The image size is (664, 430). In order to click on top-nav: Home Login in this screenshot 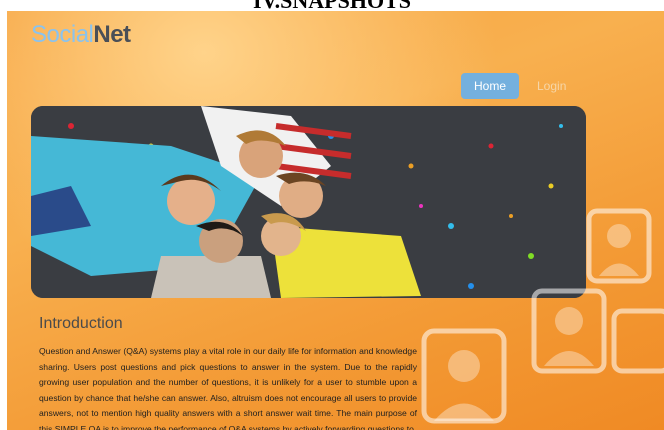, I will do `click(513, 86)`.